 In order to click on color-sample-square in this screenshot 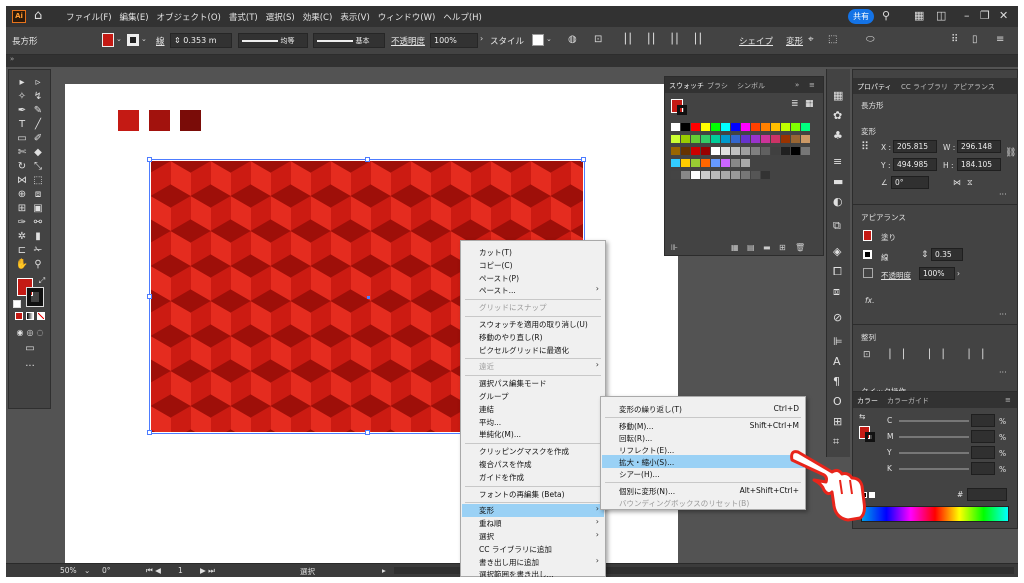, I will do `click(190, 120)`.